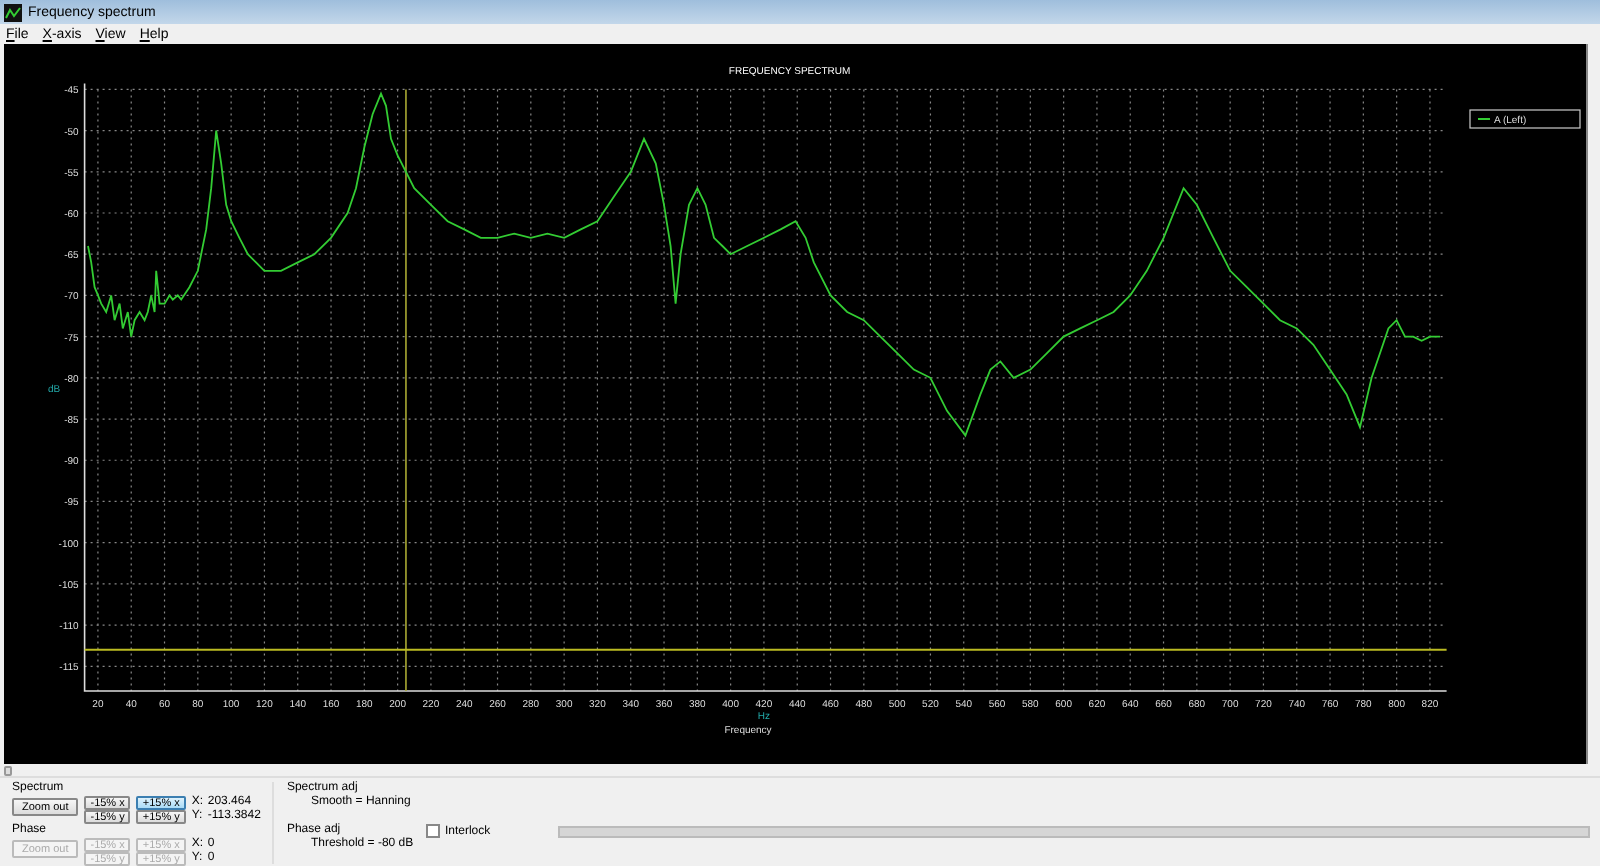  Describe the element at coordinates (13, 12) in the screenshot. I see `app-icon` at that location.